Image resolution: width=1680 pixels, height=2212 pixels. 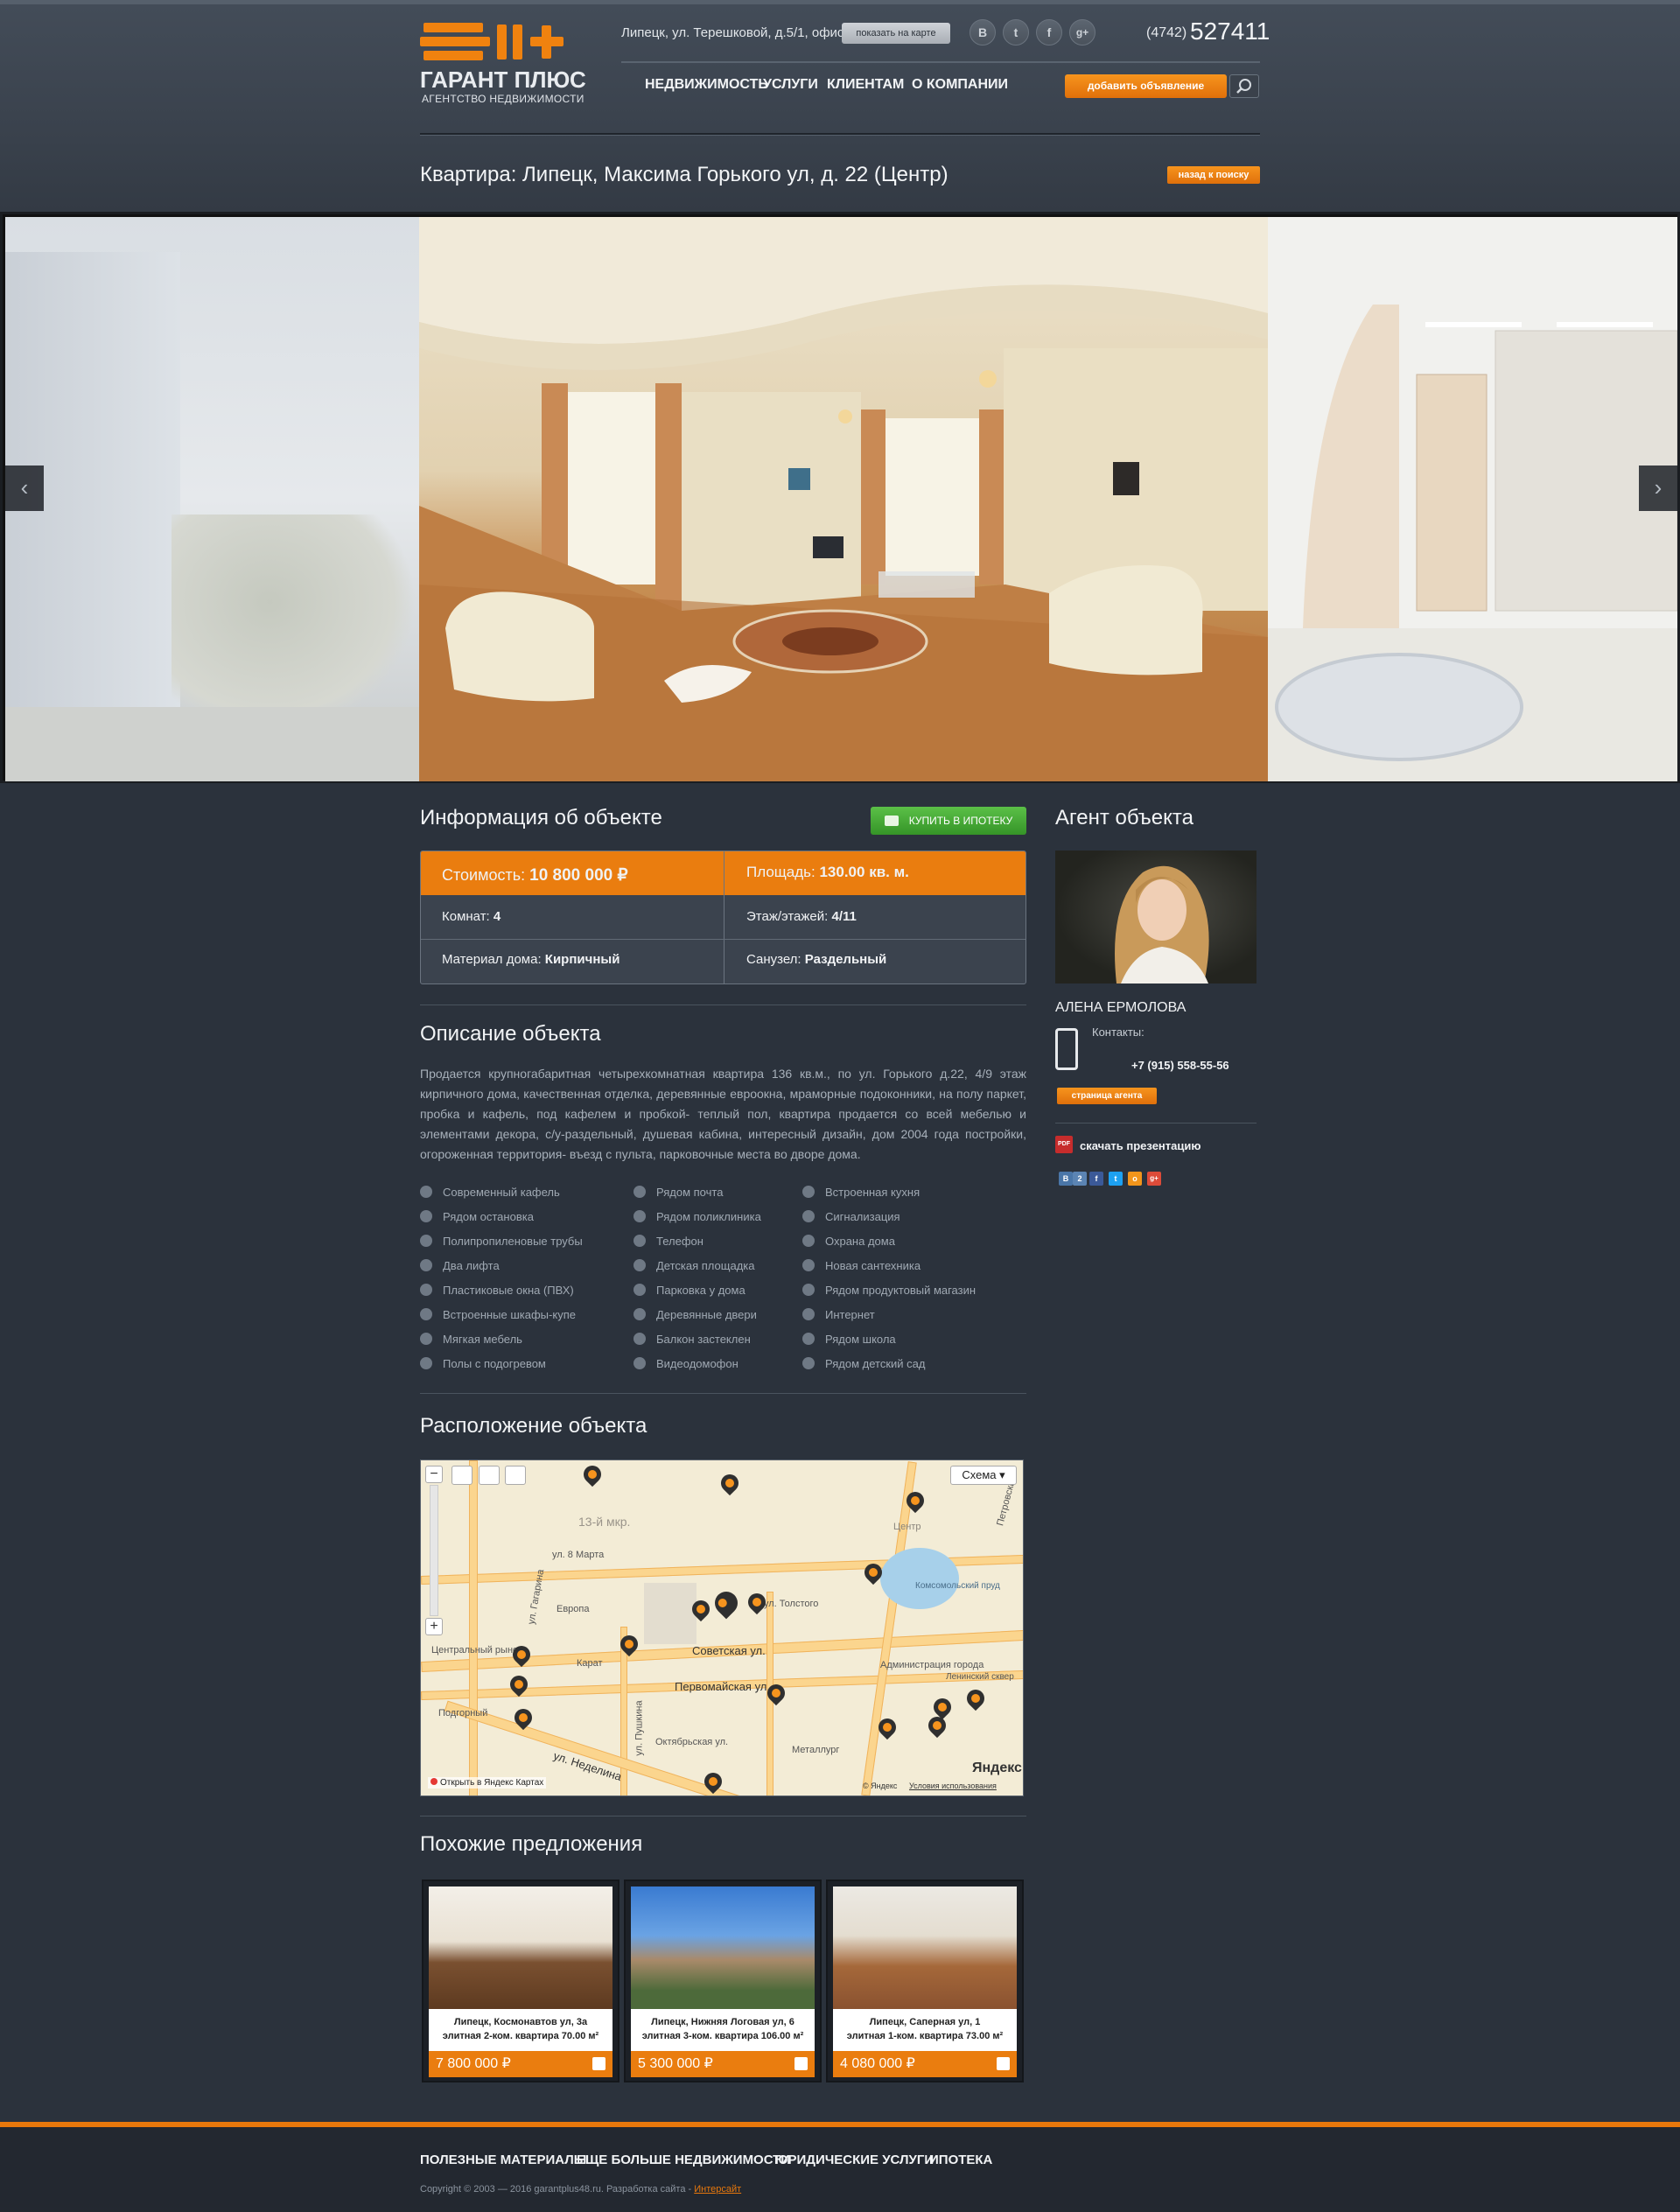 I want to click on map-pond, so click(x=919, y=1578).